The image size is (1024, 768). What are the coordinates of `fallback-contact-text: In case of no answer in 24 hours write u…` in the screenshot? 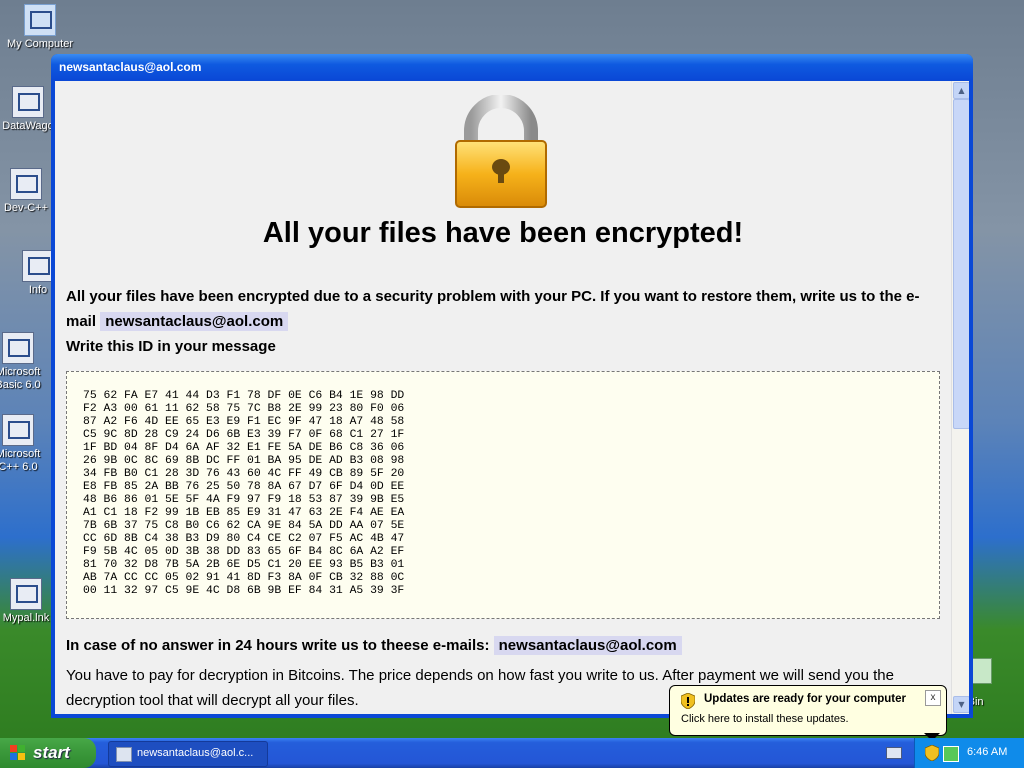 It's located at (501, 645).